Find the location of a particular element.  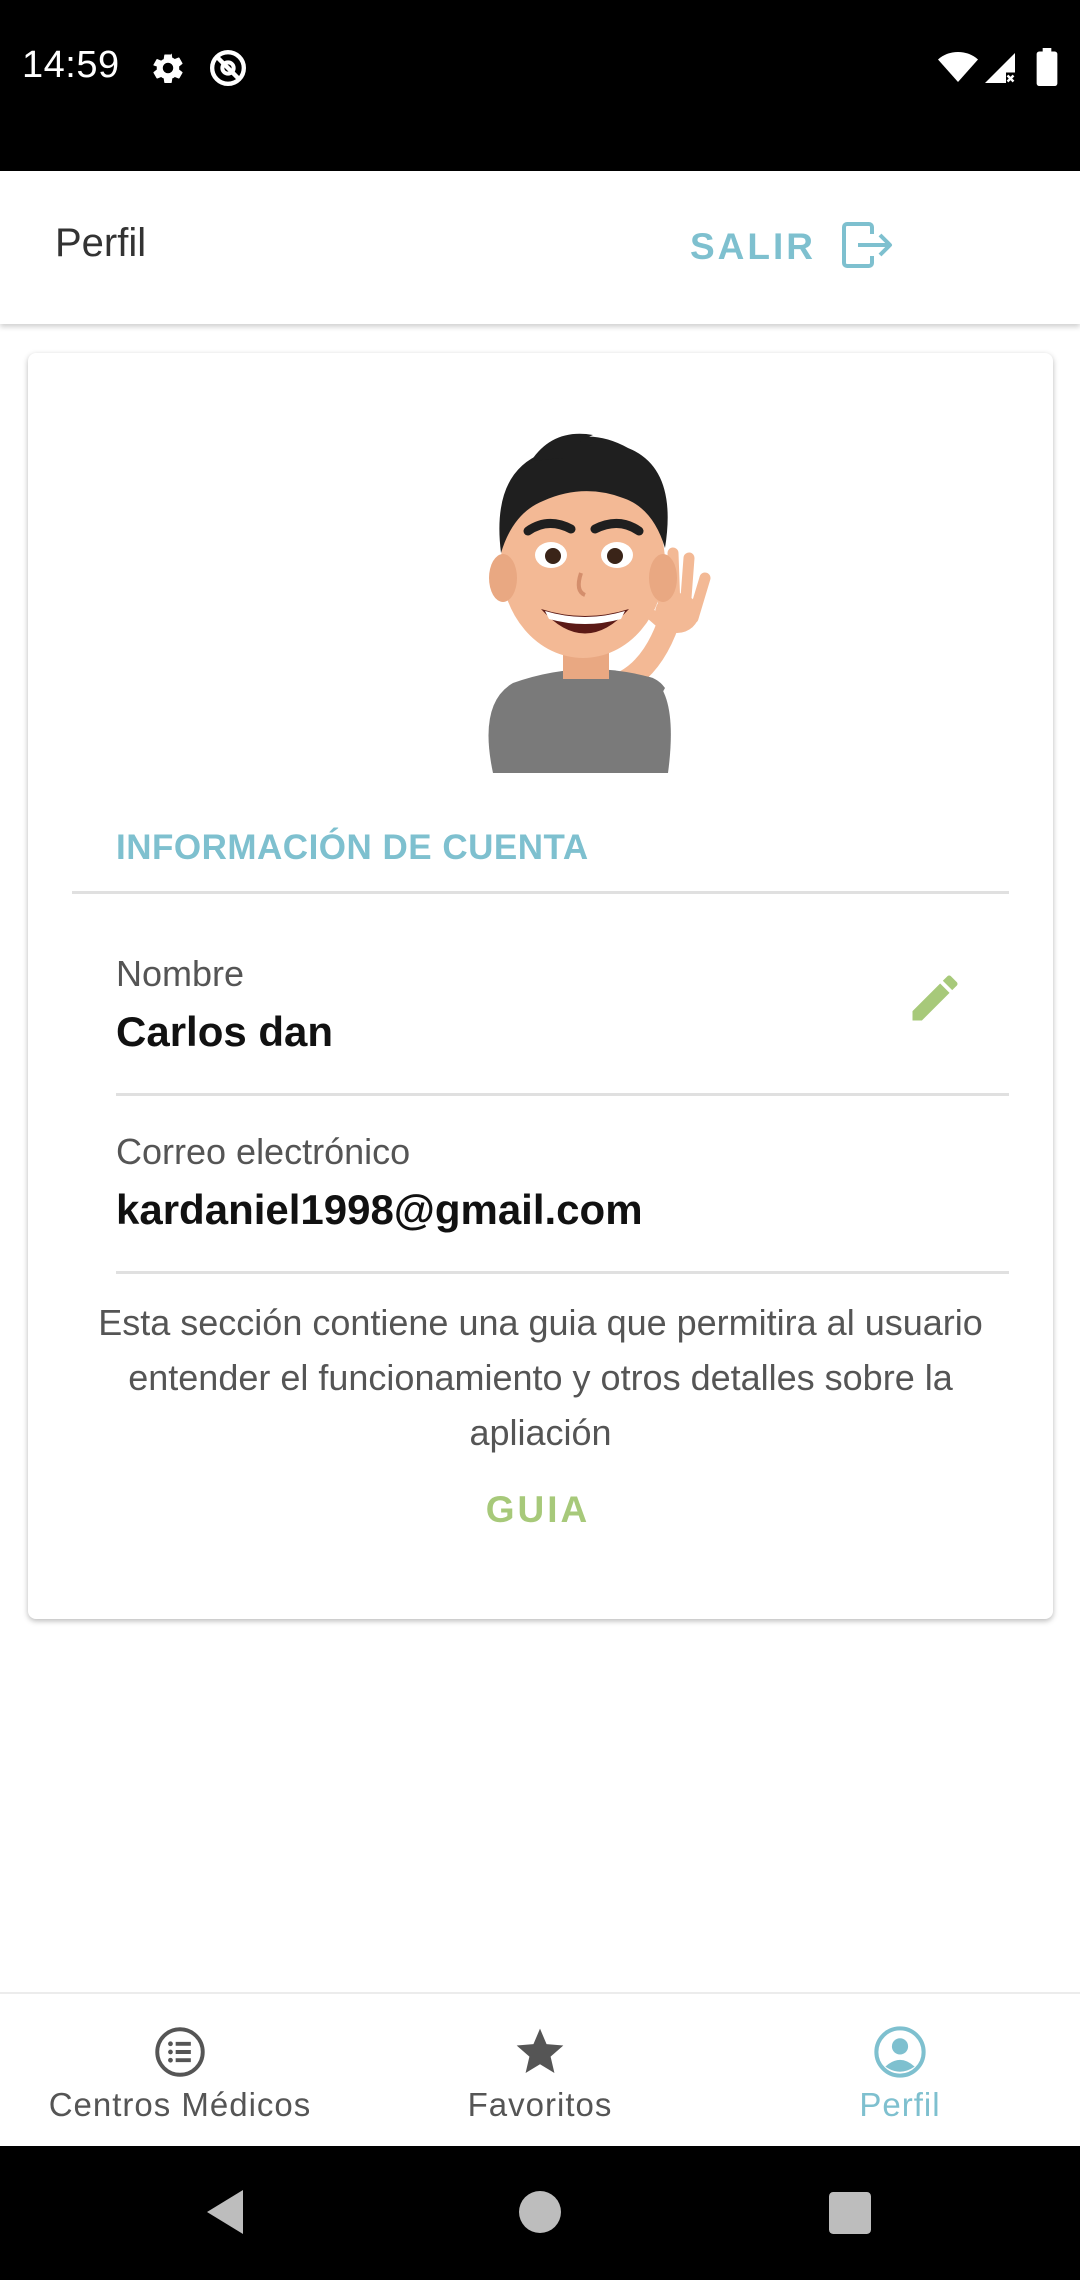

name-value: Carlos dan is located at coordinates (225, 1031).